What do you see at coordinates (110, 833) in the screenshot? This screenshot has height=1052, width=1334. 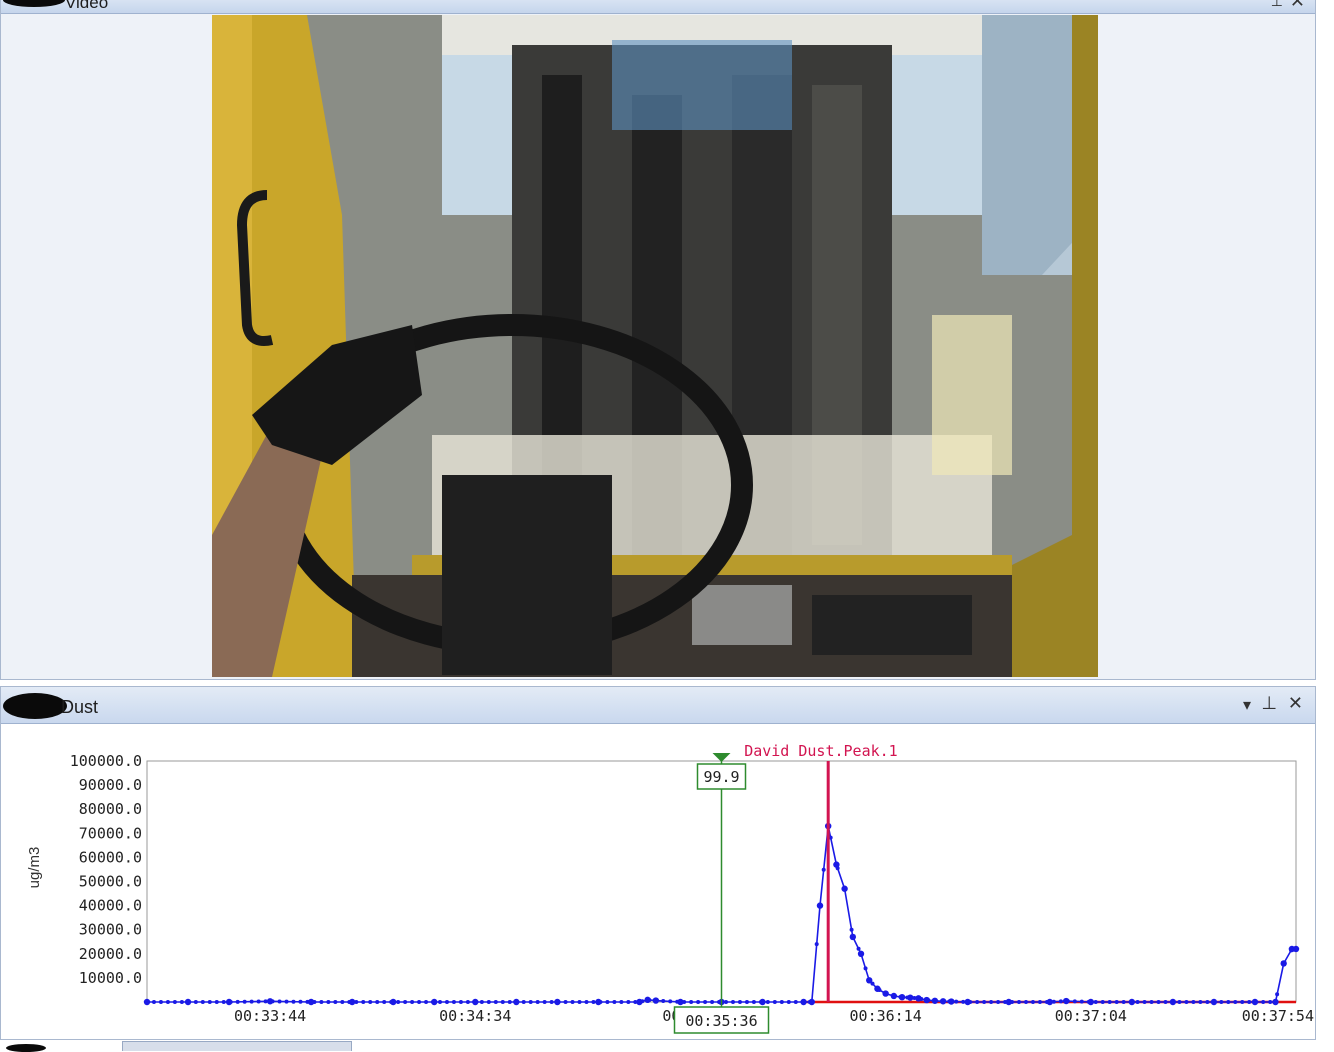 I see `y-tick-label: 70000.0` at bounding box center [110, 833].